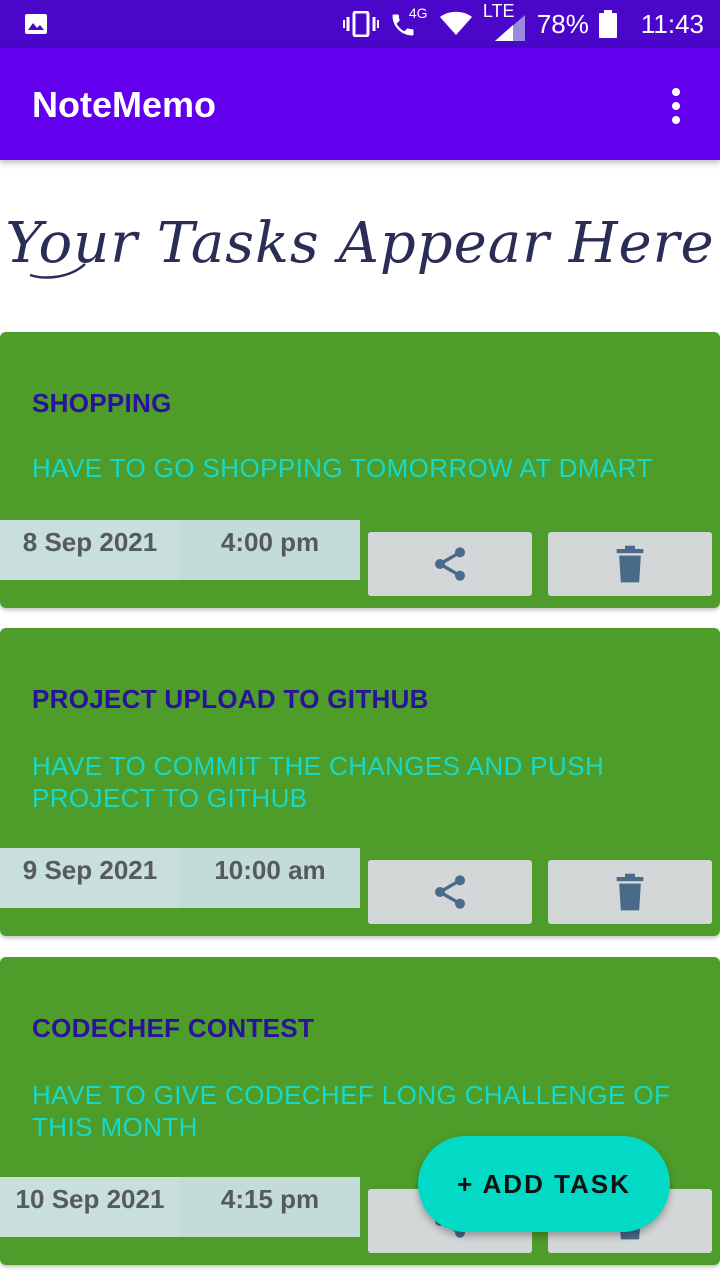  What do you see at coordinates (270, 878) in the screenshot?
I see `task-time: 10:00 am` at bounding box center [270, 878].